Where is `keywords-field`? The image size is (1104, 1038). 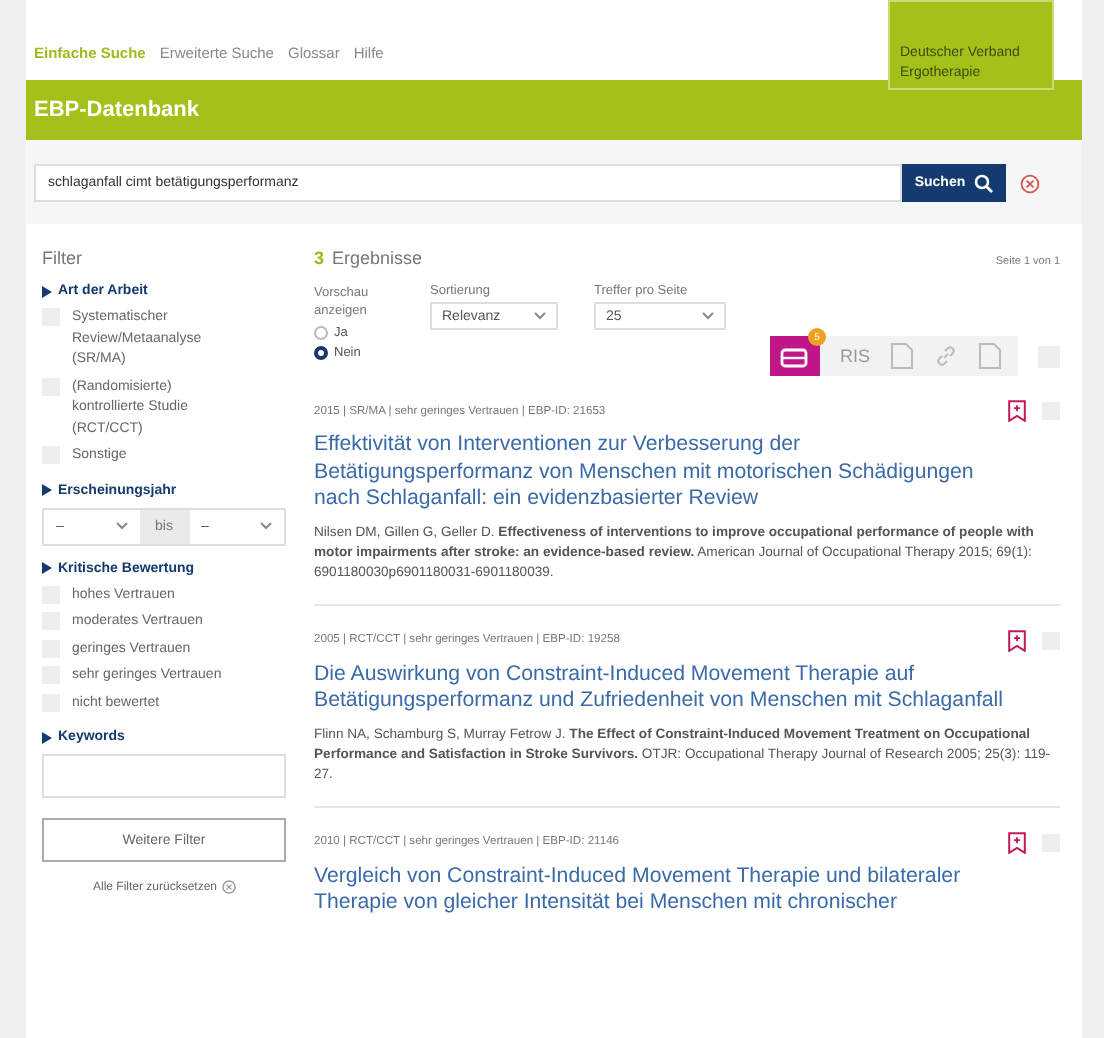
keywords-field is located at coordinates (164, 776).